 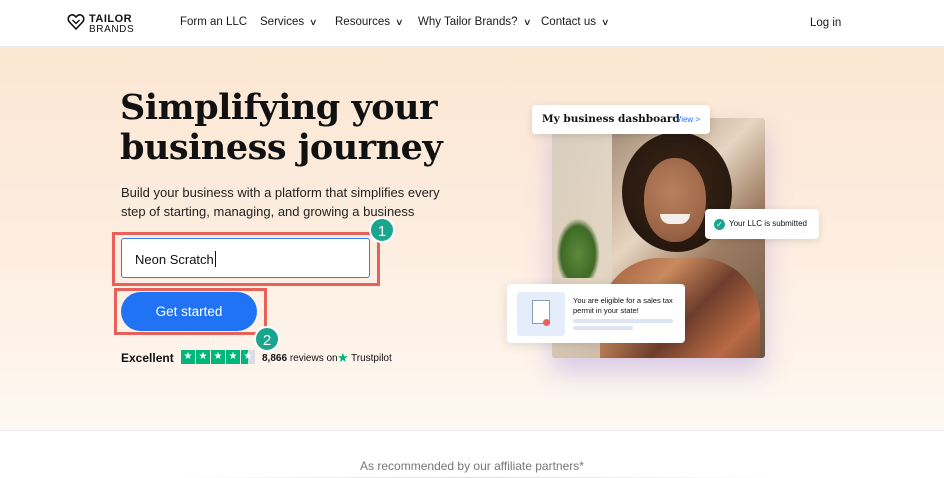 What do you see at coordinates (688, 119) in the screenshot?
I see `dashboard-view-link: View >` at bounding box center [688, 119].